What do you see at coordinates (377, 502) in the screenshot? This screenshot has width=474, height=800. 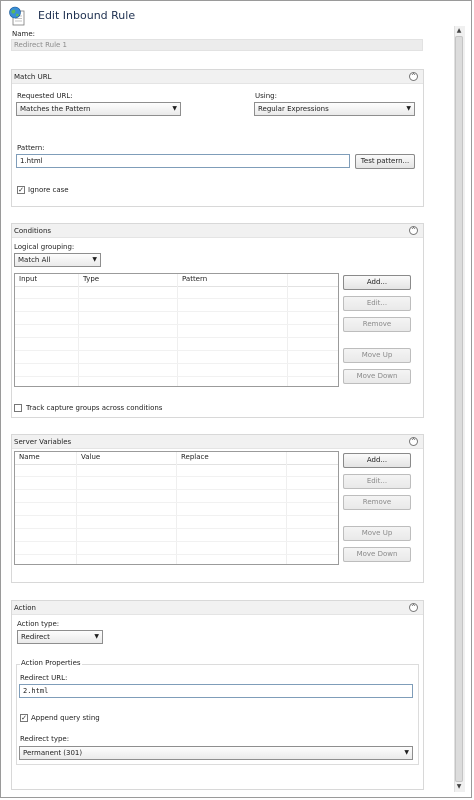 I see `server-variables-remove-button: Remove` at bounding box center [377, 502].